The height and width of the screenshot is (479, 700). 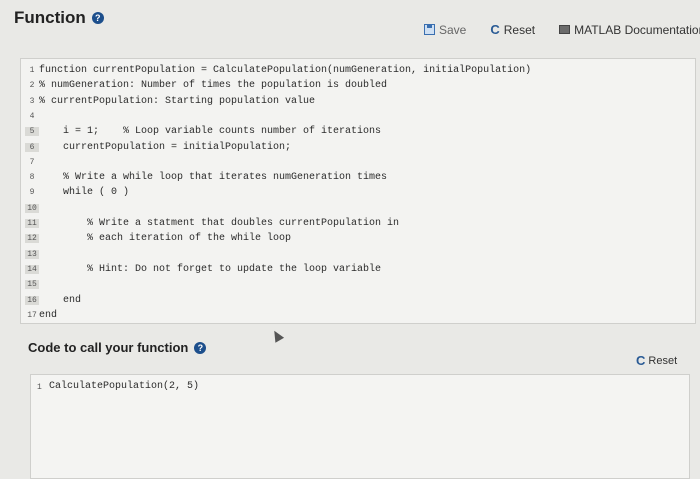 What do you see at coordinates (32, 147) in the screenshot?
I see `line-number: 6` at bounding box center [32, 147].